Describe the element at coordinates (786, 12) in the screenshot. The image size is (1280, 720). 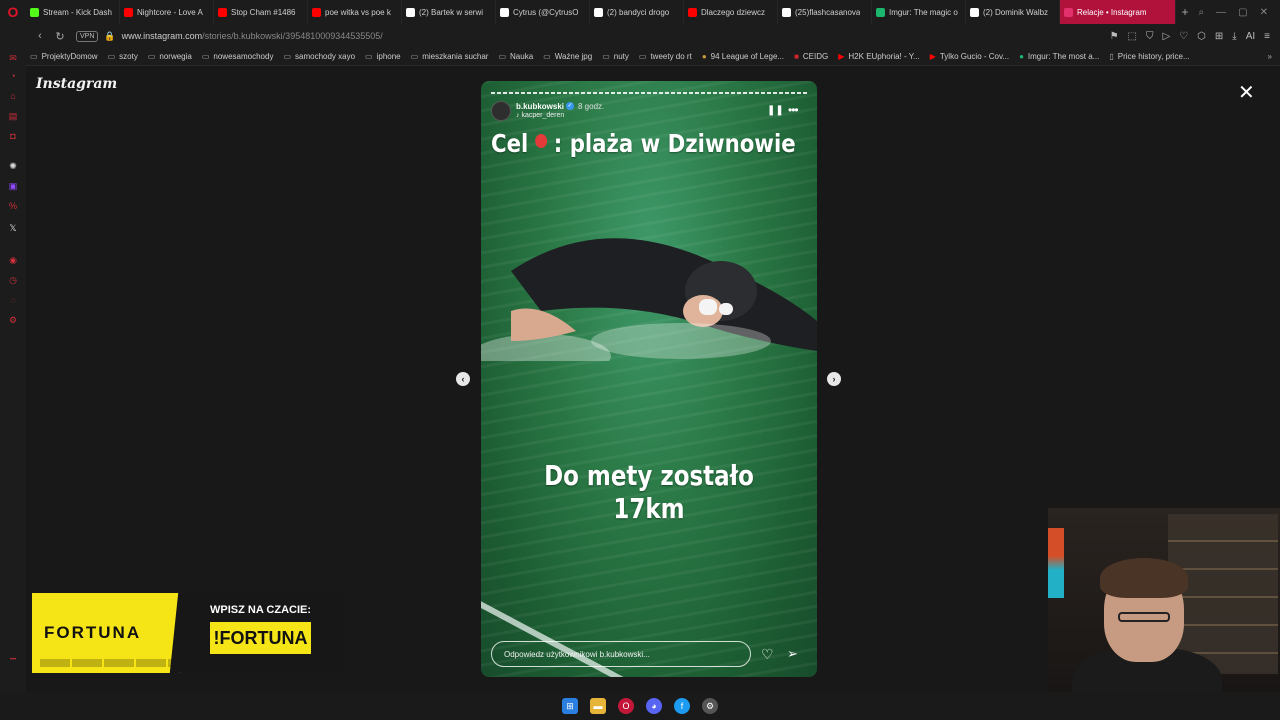
I see `tab-favicon-icon` at that location.